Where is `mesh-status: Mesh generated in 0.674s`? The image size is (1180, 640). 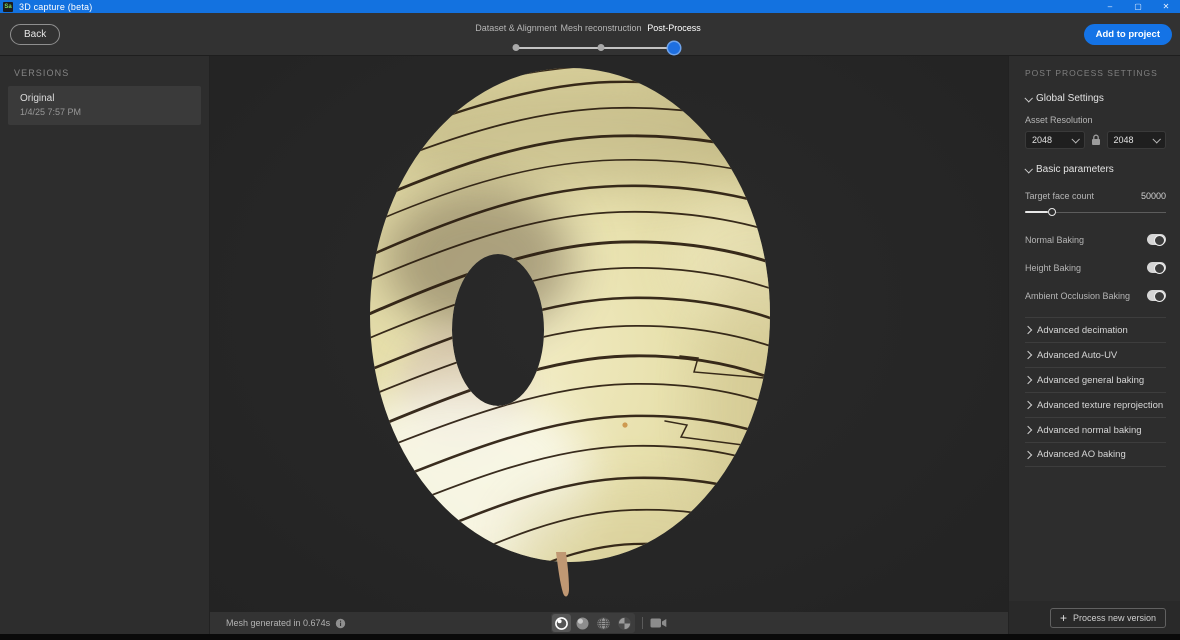 mesh-status: Mesh generated in 0.674s is located at coordinates (286, 623).